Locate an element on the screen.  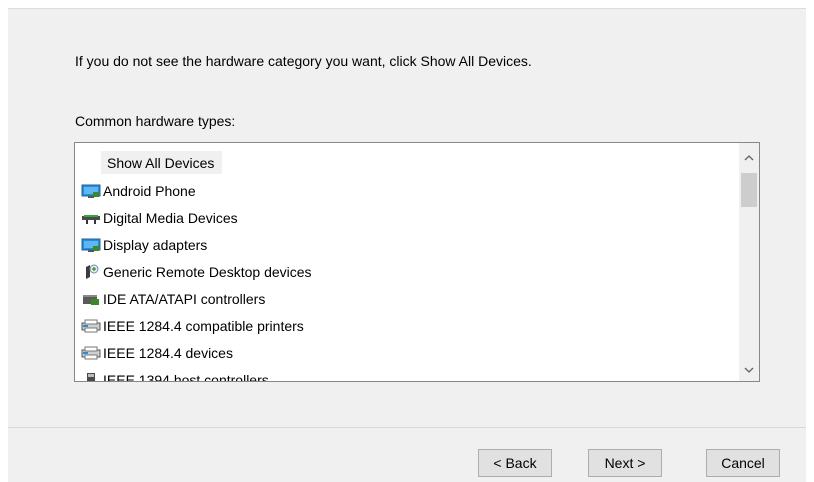
cancel-button: Cancel is located at coordinates (743, 463).